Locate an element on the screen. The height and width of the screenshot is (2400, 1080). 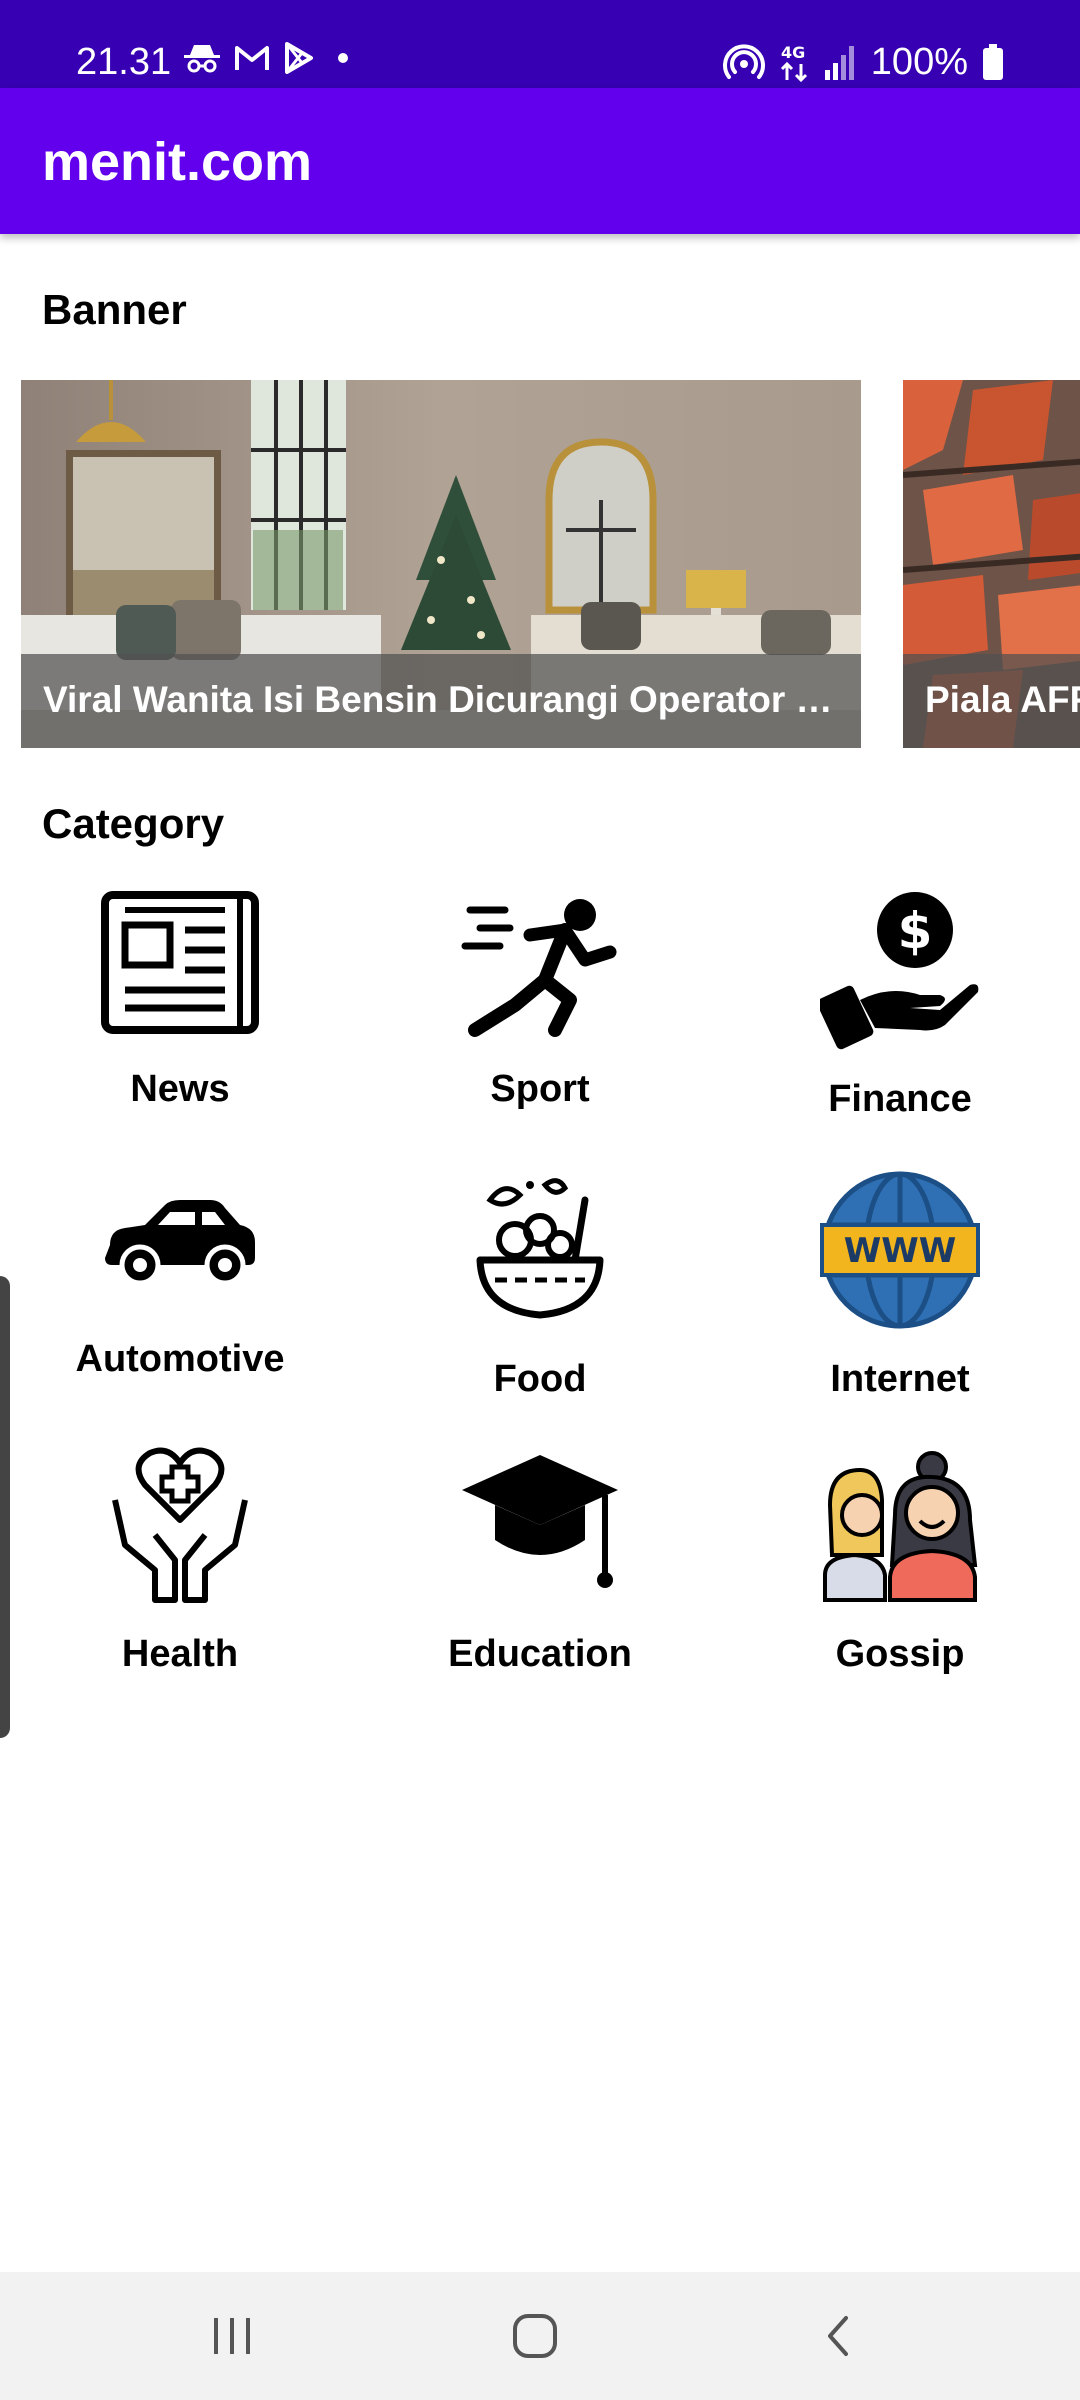
back-icon is located at coordinates (838, 2336).